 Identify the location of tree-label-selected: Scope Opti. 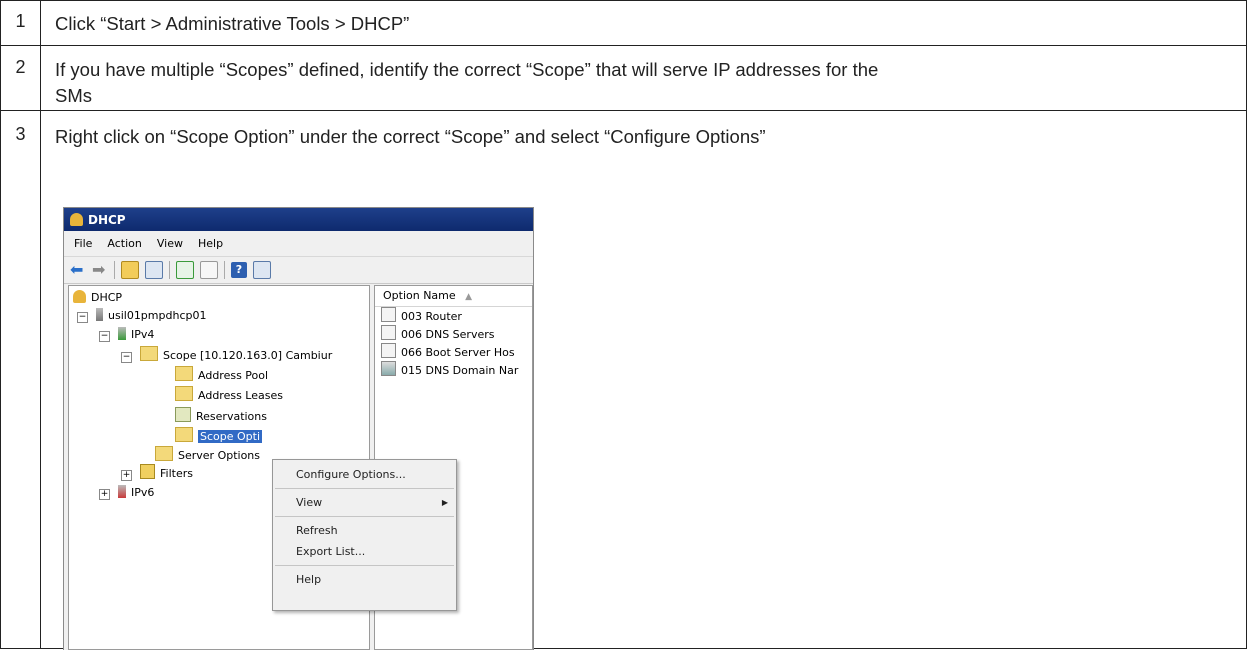
(230, 436).